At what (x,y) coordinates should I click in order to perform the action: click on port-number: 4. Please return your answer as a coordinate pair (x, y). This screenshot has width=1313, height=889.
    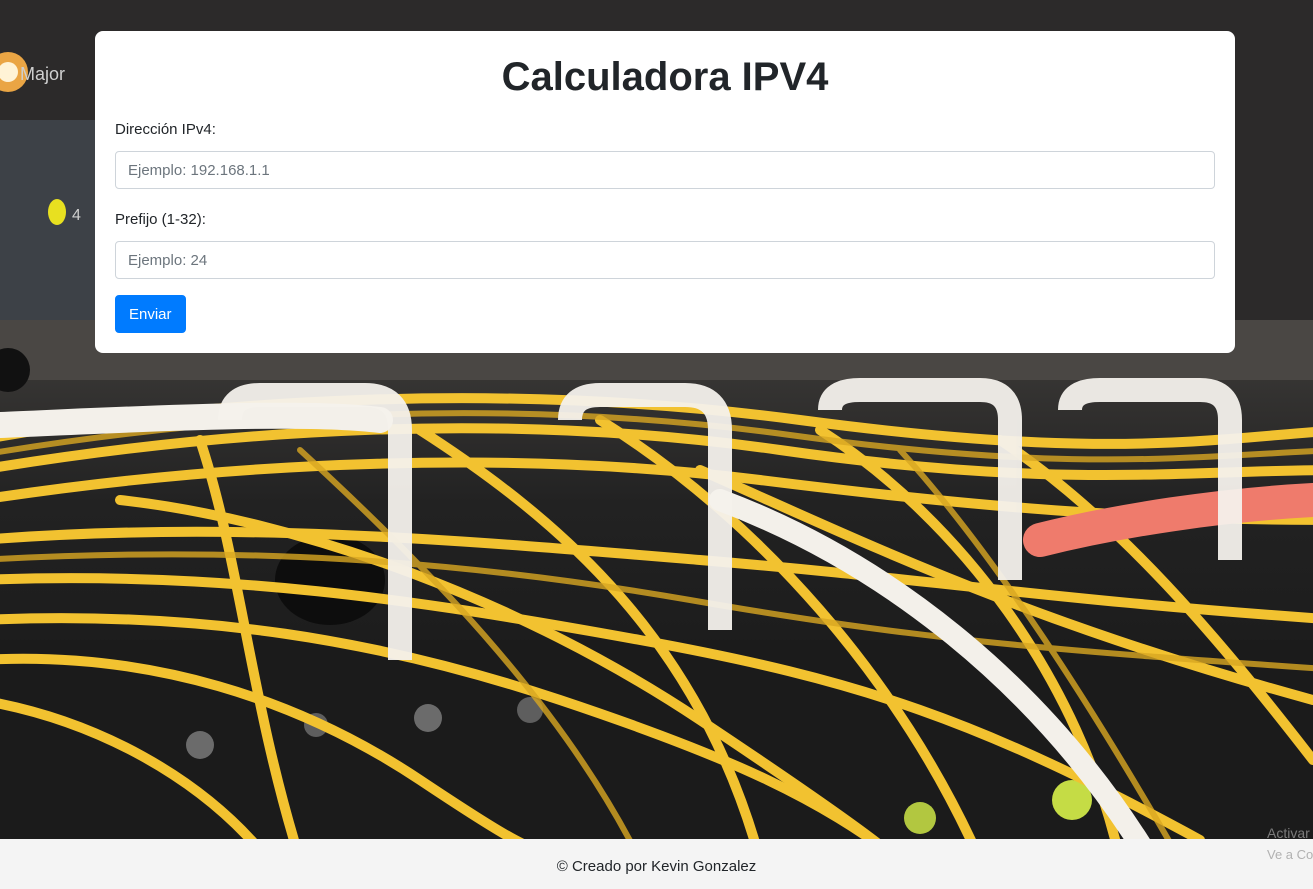
    Looking at the image, I should click on (76, 215).